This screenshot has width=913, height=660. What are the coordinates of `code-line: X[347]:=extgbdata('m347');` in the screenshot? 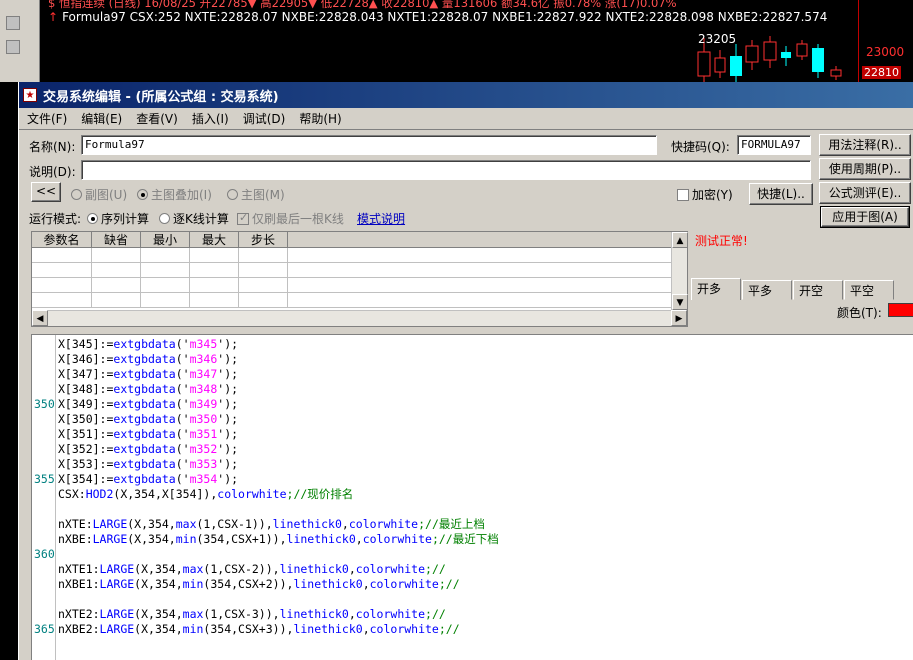 It's located at (278, 374).